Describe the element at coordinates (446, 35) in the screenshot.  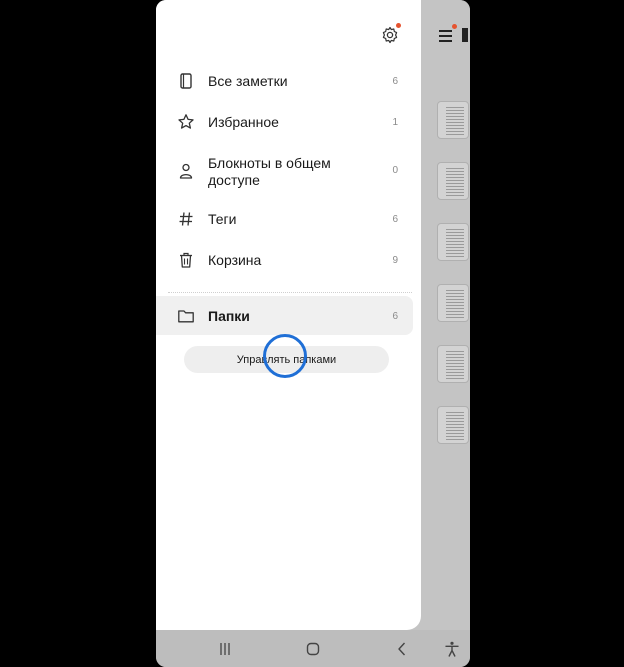
I see `menu-icon` at that location.